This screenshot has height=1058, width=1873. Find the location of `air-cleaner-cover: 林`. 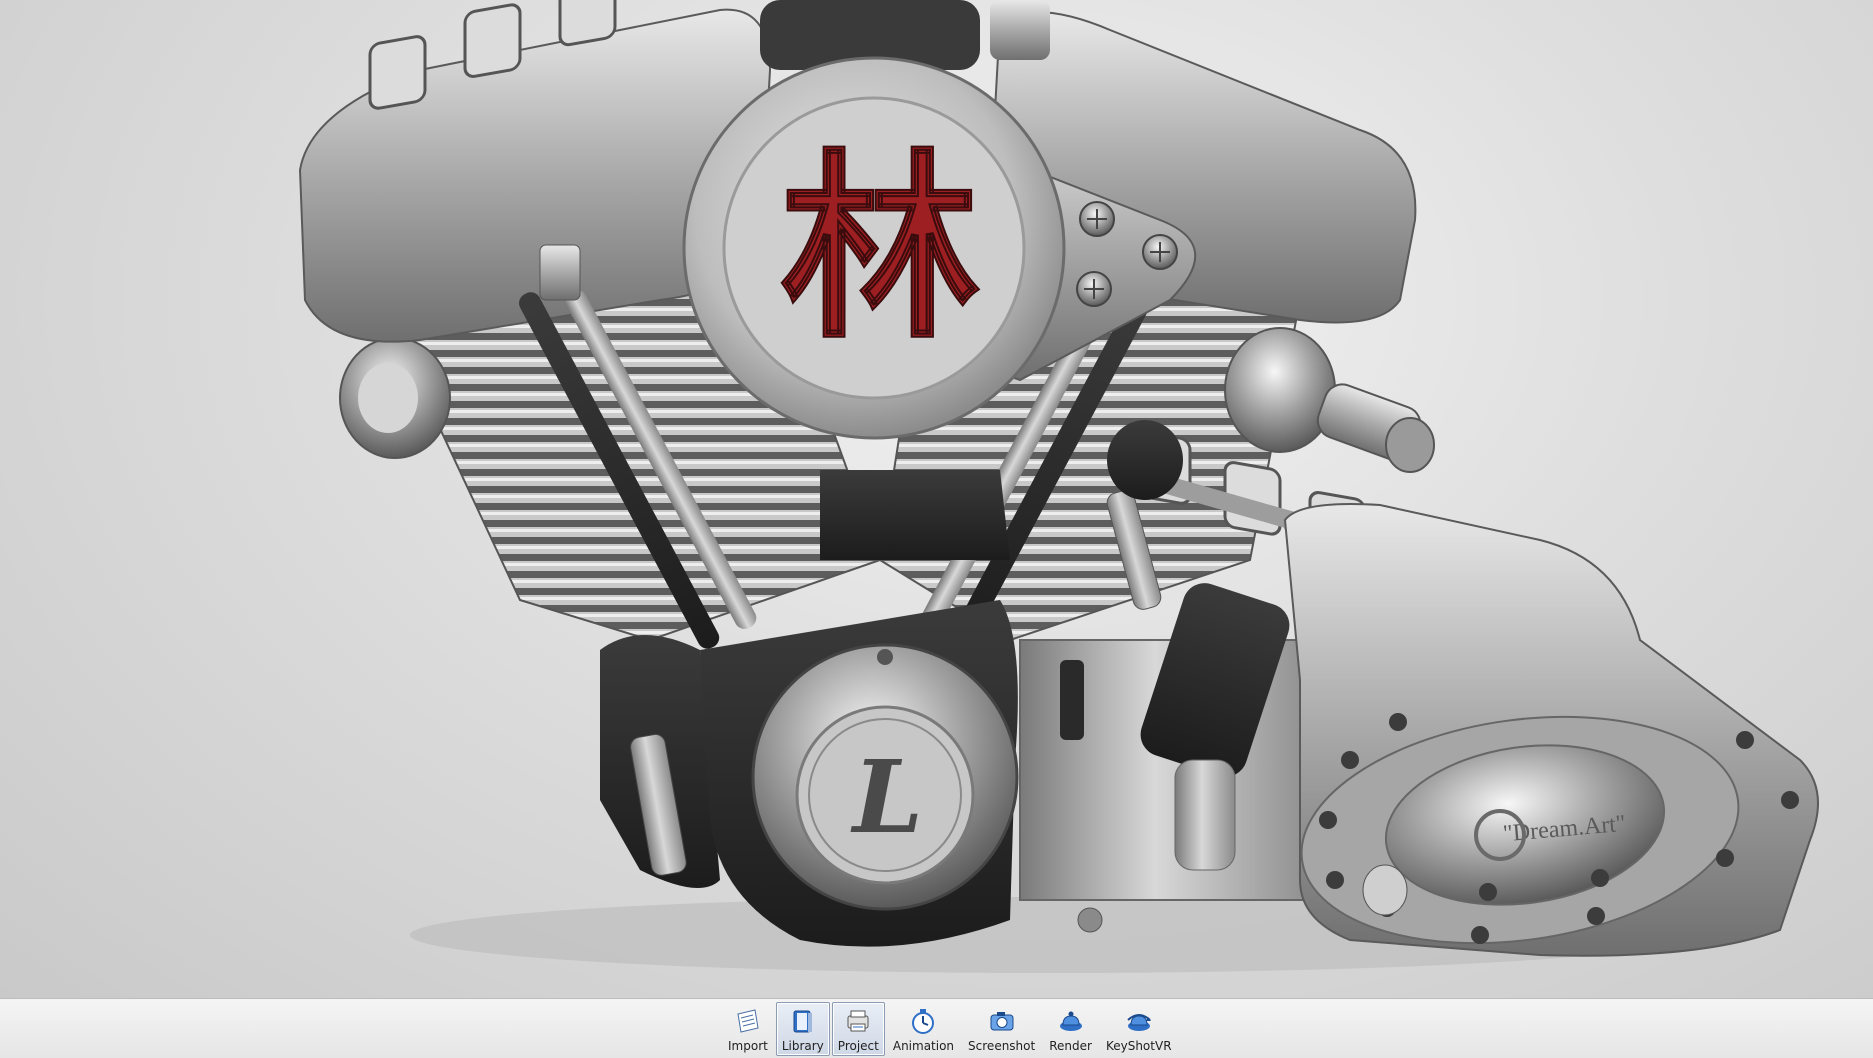

air-cleaner-cover: 林 is located at coordinates (874, 248).